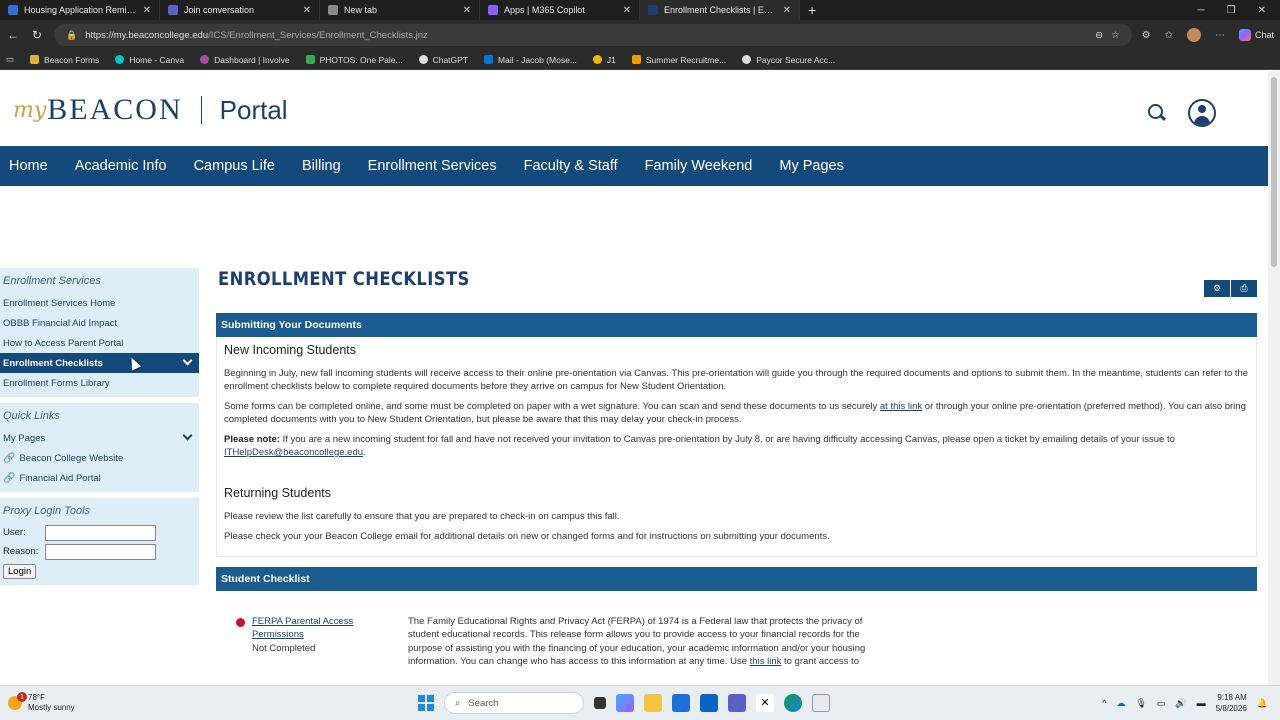  Describe the element at coordinates (99, 323) in the screenshot. I see `sidebar-item-obbb-financial-aid: OBBB Financial Aid Impact` at that location.